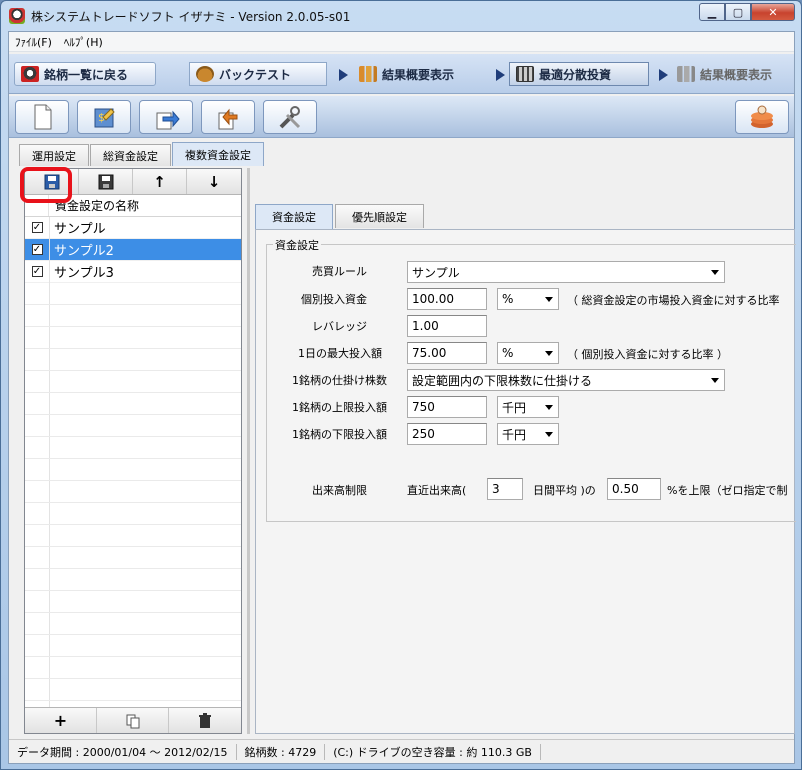  I want to click on add-item-button: +, so click(61, 720).